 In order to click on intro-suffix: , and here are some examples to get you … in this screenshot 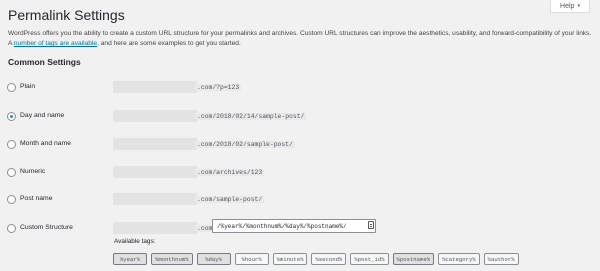, I will do `click(169, 43)`.